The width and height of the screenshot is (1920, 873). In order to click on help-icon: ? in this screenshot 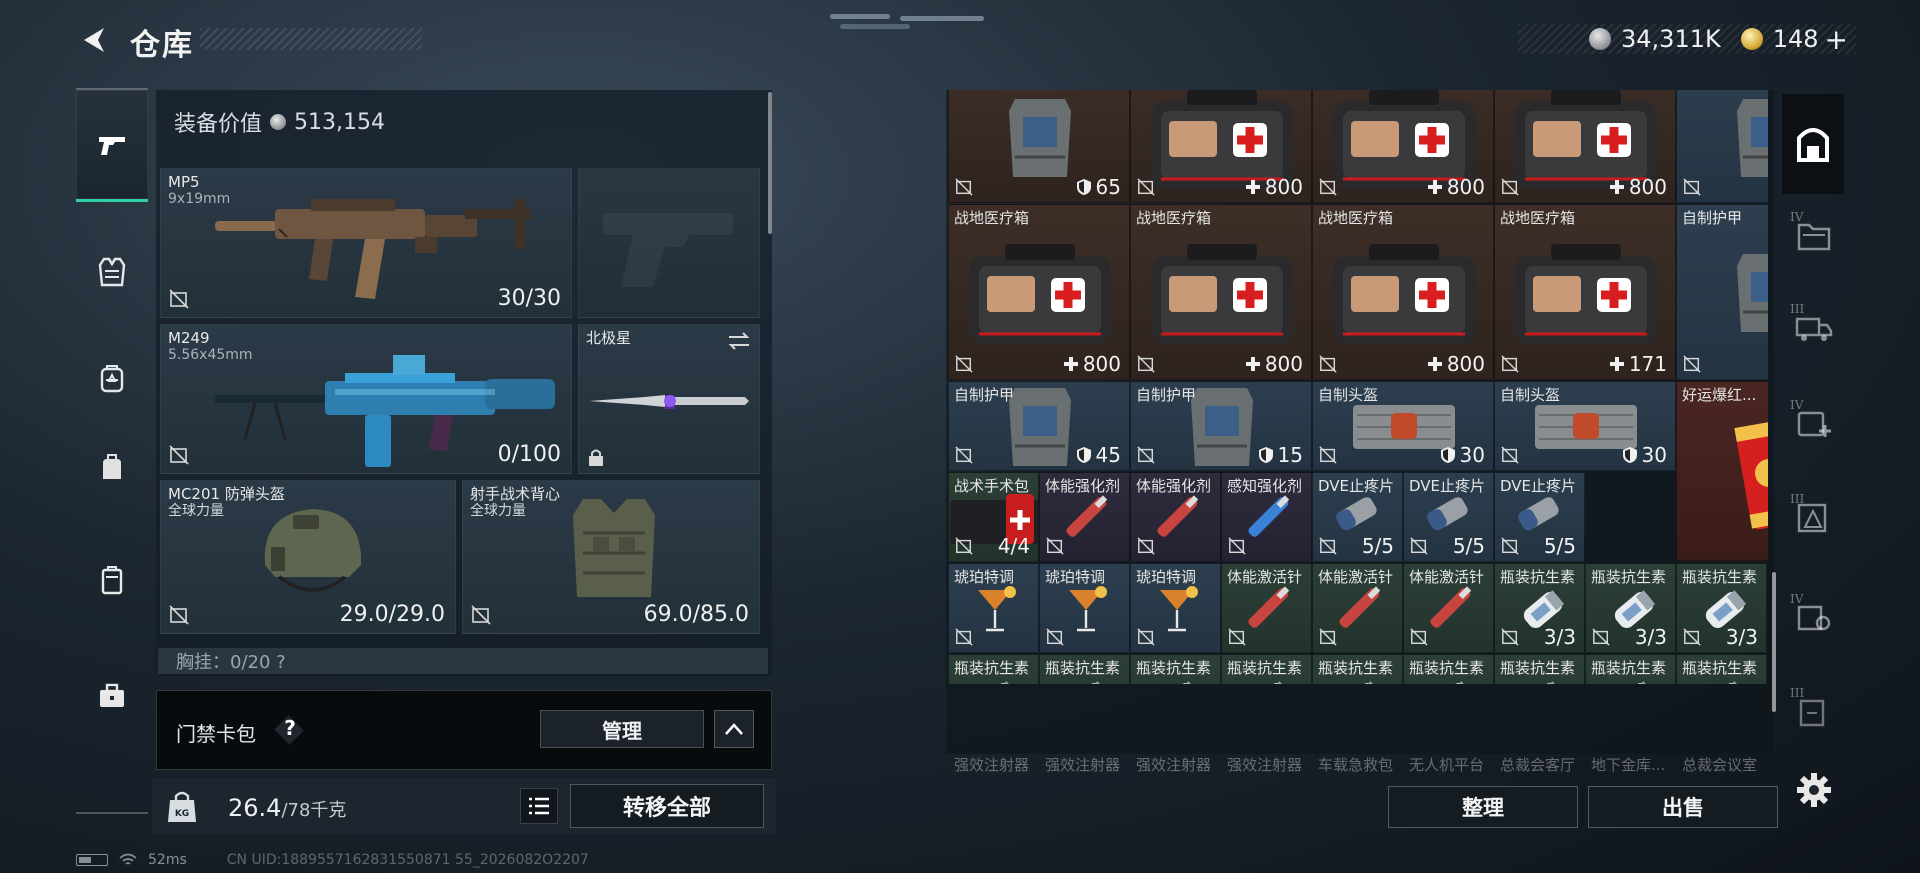, I will do `click(290, 728)`.